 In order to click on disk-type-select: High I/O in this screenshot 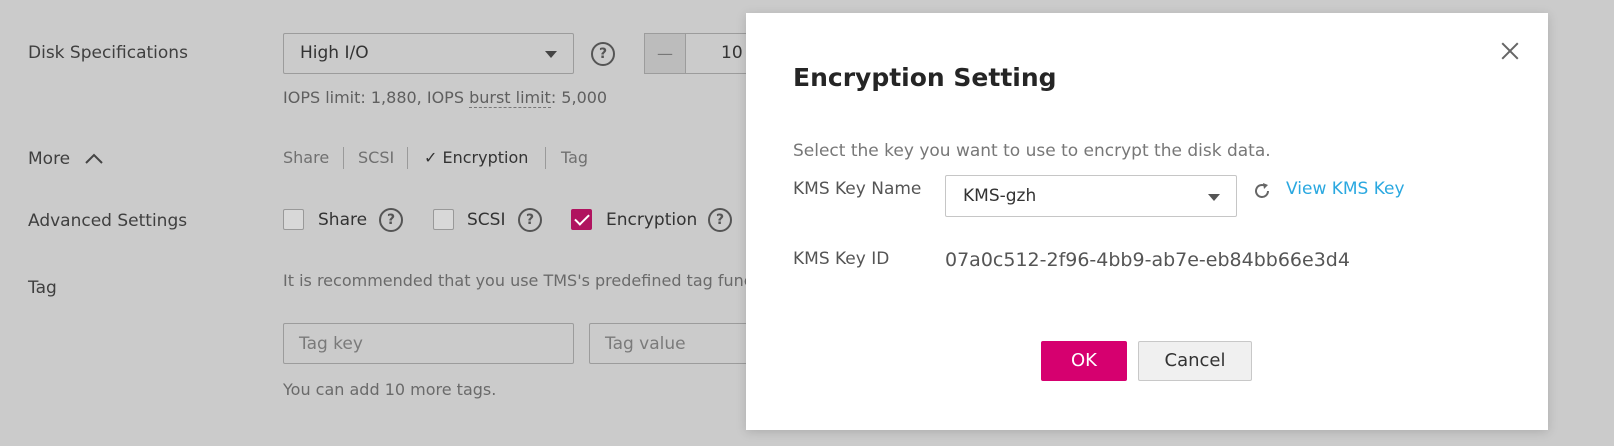, I will do `click(428, 53)`.